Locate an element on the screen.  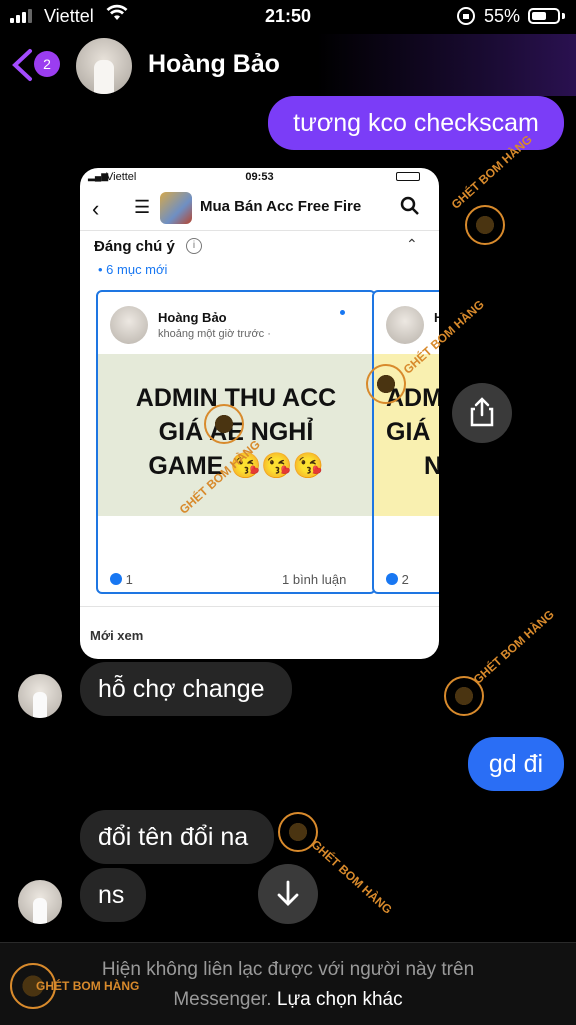
info-icon: i is located at coordinates (194, 246).